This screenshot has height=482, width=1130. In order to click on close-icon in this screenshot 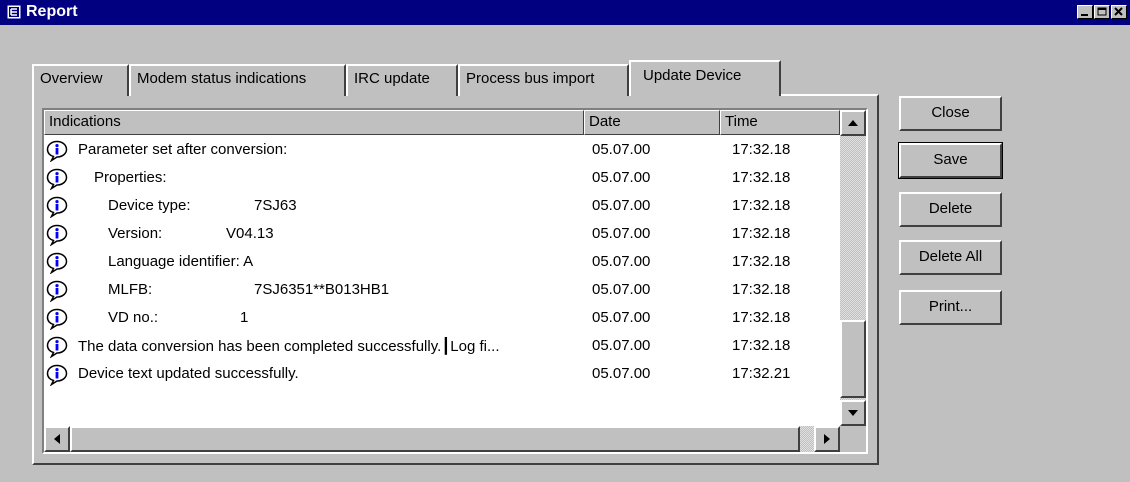, I will do `click(1118, 11)`.